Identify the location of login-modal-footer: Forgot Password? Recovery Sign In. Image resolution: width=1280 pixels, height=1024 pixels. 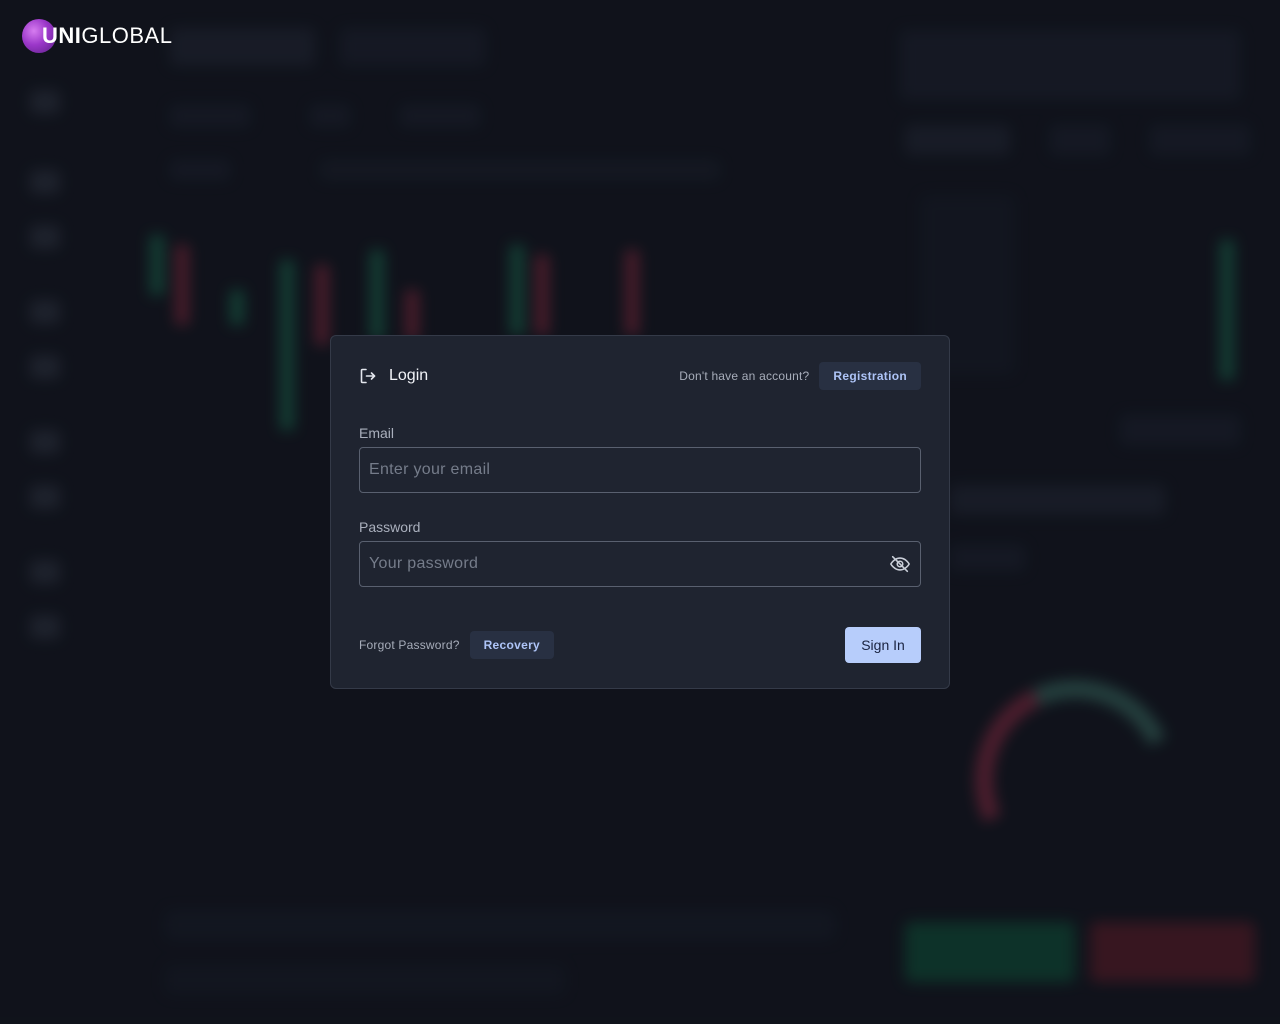
(640, 645).